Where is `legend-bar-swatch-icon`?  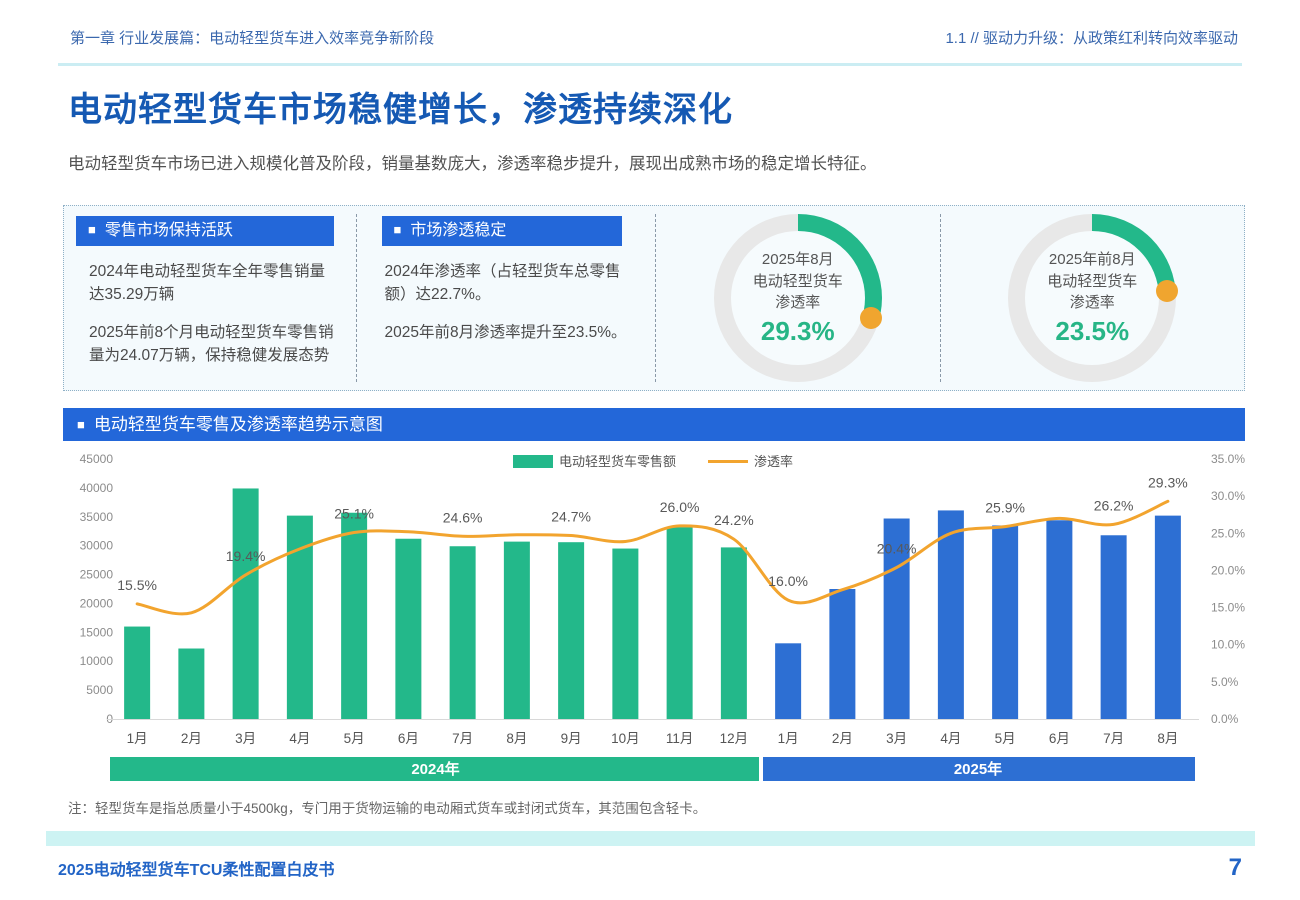 legend-bar-swatch-icon is located at coordinates (533, 461).